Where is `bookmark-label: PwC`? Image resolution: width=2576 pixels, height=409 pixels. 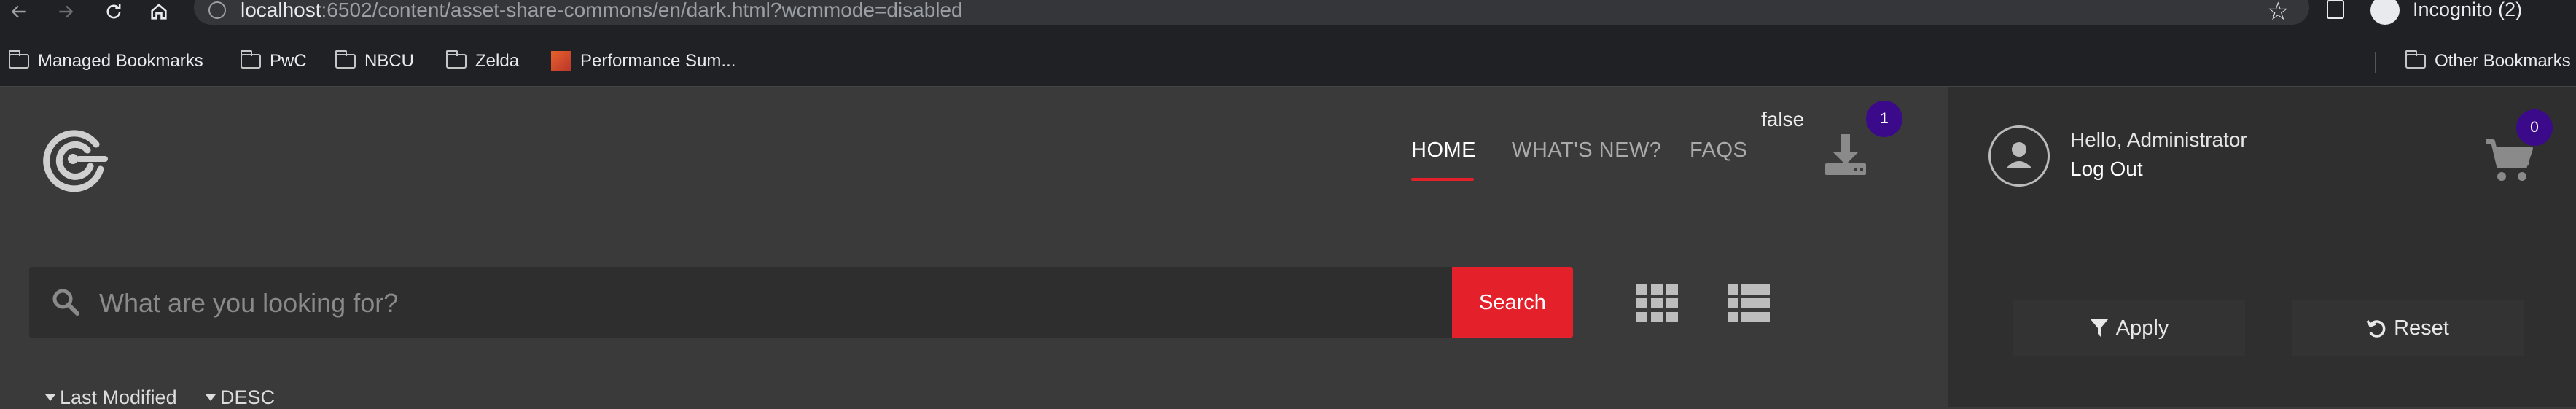
bookmark-label: PwC is located at coordinates (288, 61).